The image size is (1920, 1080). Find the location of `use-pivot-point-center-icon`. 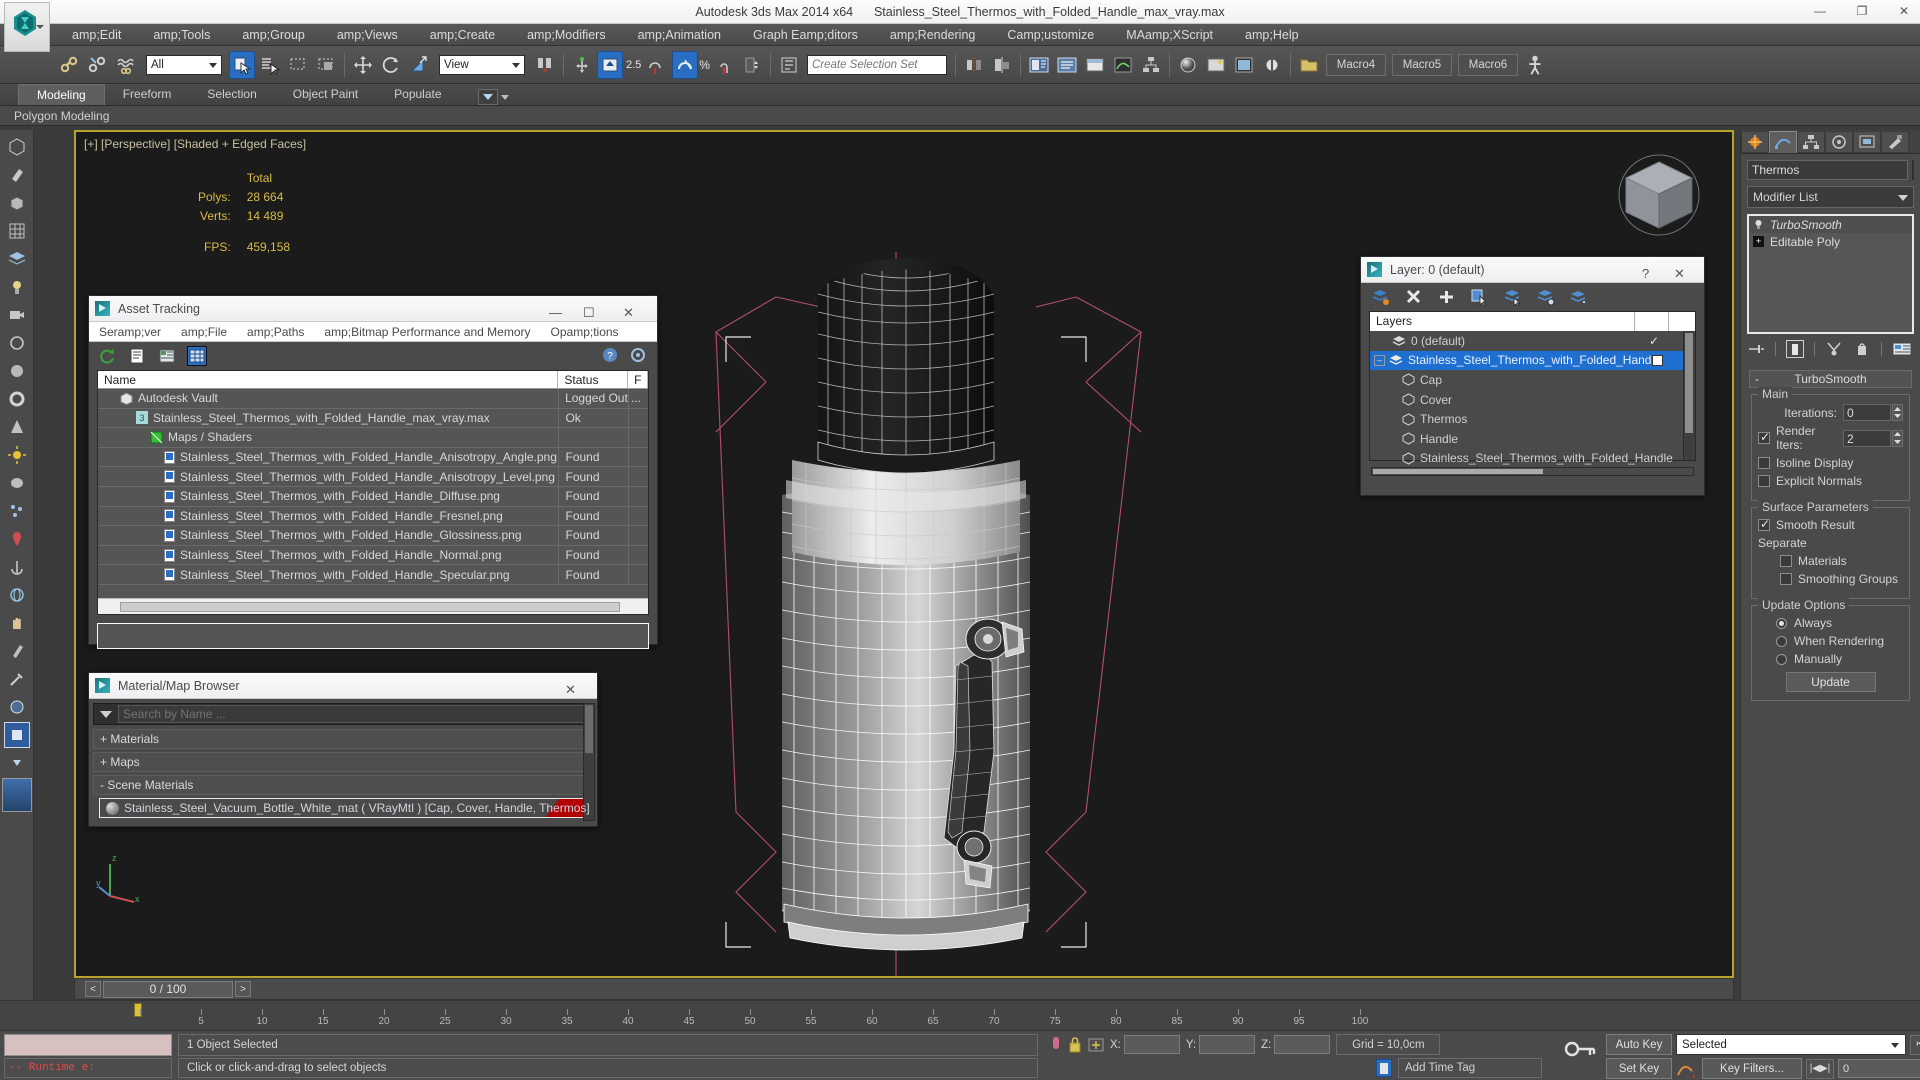

use-pivot-point-center-icon is located at coordinates (545, 65).